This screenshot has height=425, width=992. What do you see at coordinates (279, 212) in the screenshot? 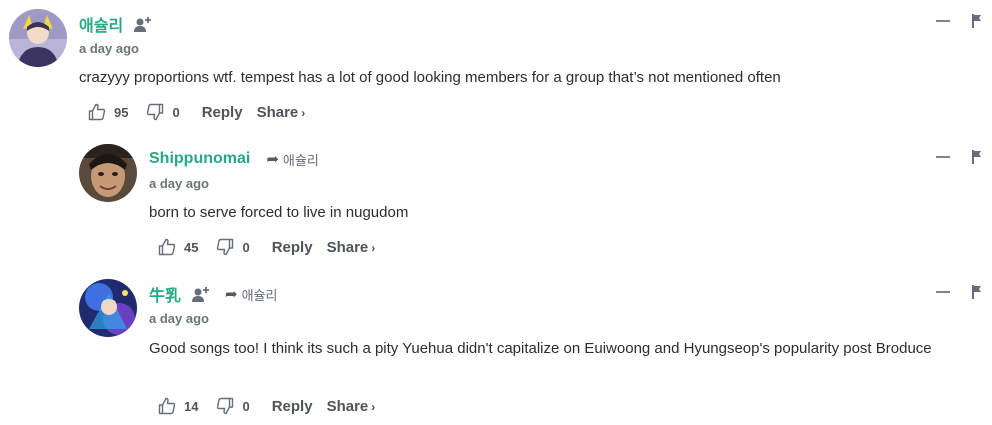
I see `comment-text: born to serve forced to live in nugudom` at bounding box center [279, 212].